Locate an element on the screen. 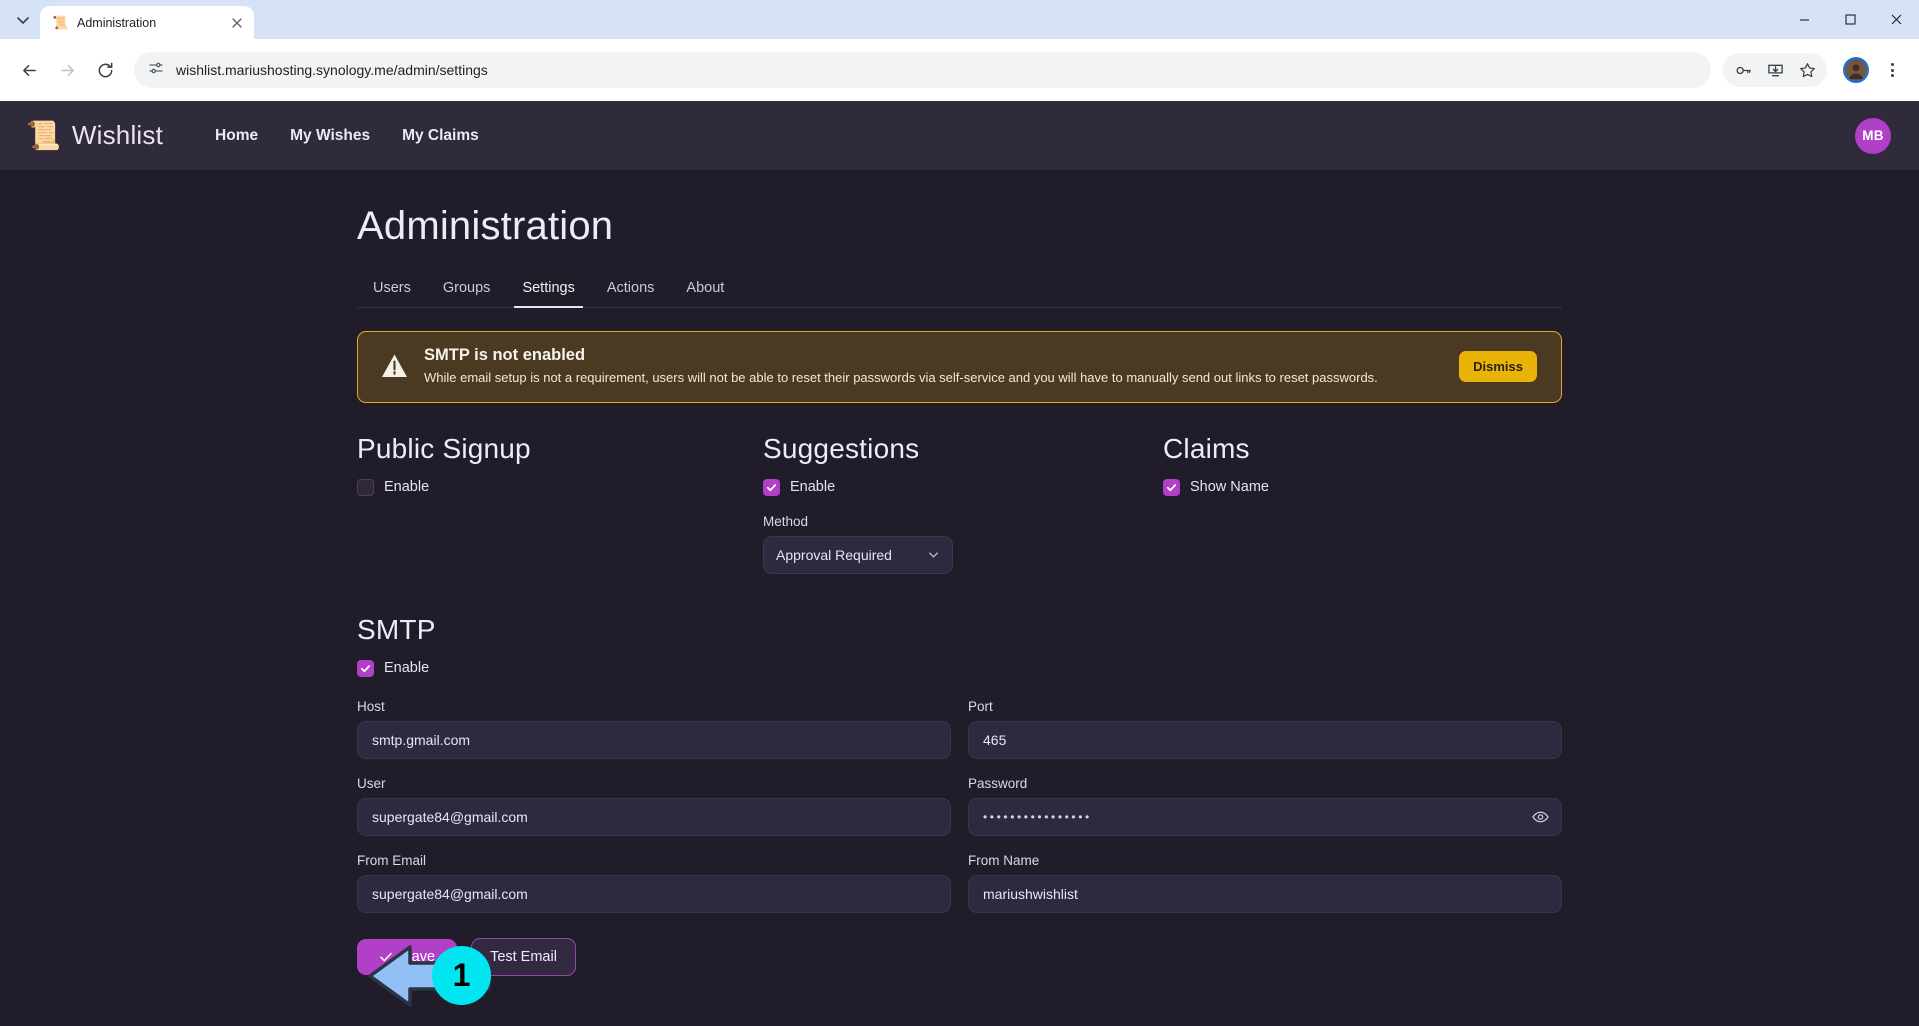  toolbar-actions is located at coordinates (1815, 70).